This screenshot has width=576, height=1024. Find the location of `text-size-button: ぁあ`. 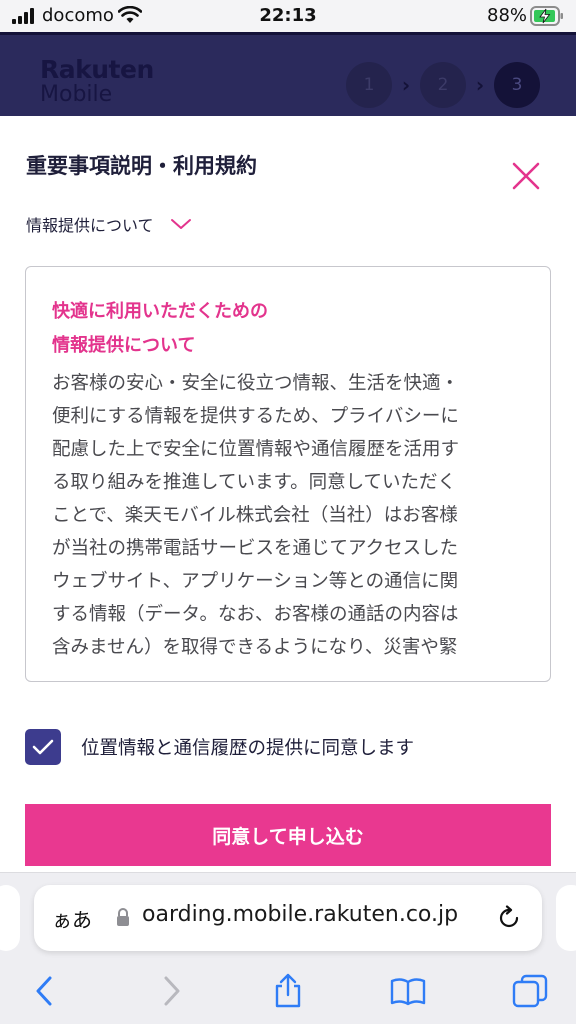

text-size-button: ぁあ is located at coordinates (72, 918).